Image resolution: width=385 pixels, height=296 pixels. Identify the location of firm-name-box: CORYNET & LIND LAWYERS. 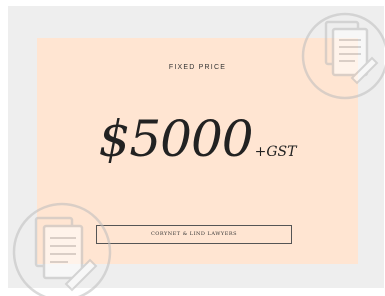
(194, 234).